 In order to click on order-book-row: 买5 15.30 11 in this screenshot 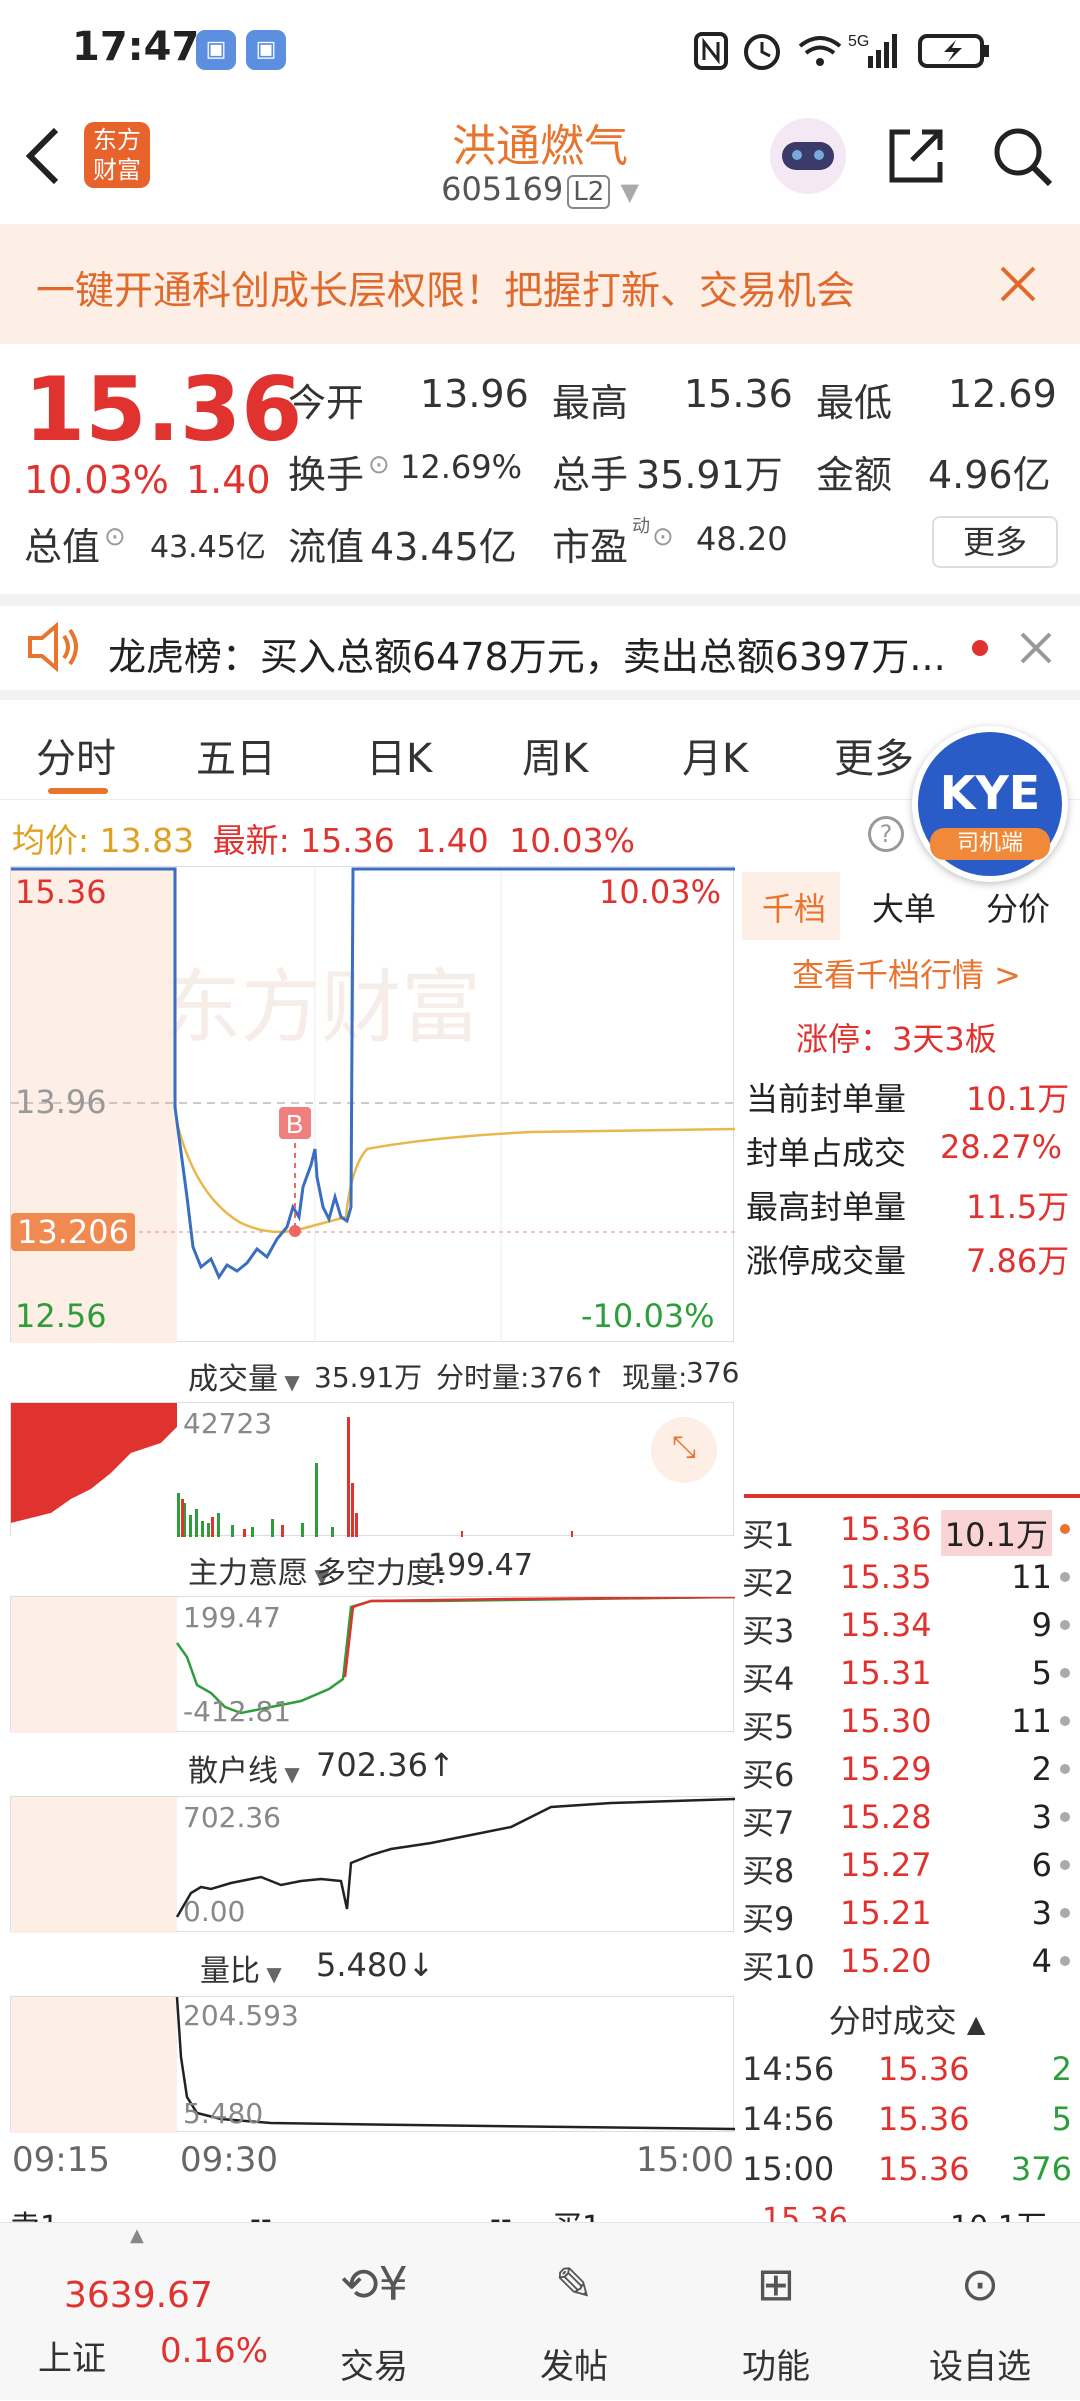, I will do `click(907, 1725)`.